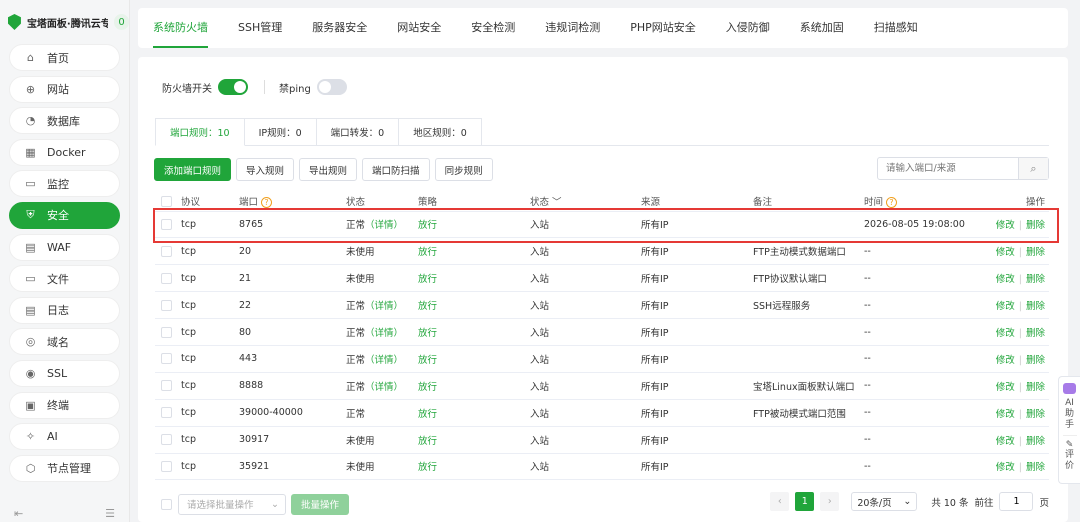 This screenshot has width=1080, height=522. What do you see at coordinates (110, 513) in the screenshot?
I see `menu-icon: ☰` at bounding box center [110, 513].